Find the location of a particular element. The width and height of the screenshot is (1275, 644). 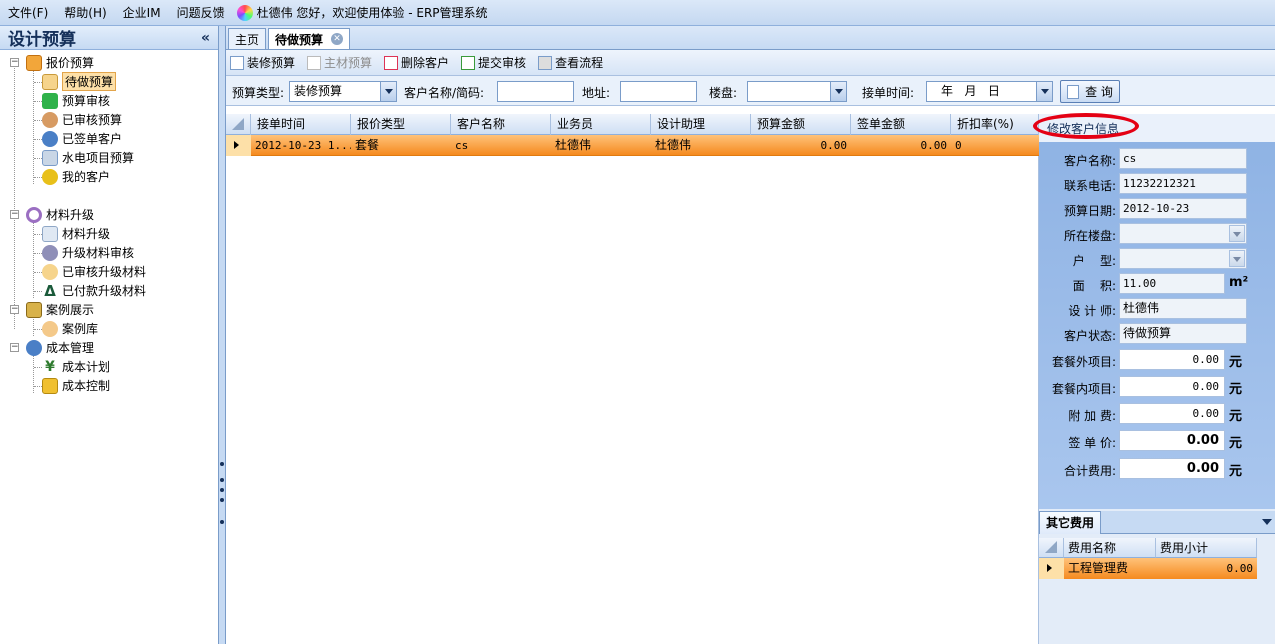

collapse-icon: « is located at coordinates (205, 38).